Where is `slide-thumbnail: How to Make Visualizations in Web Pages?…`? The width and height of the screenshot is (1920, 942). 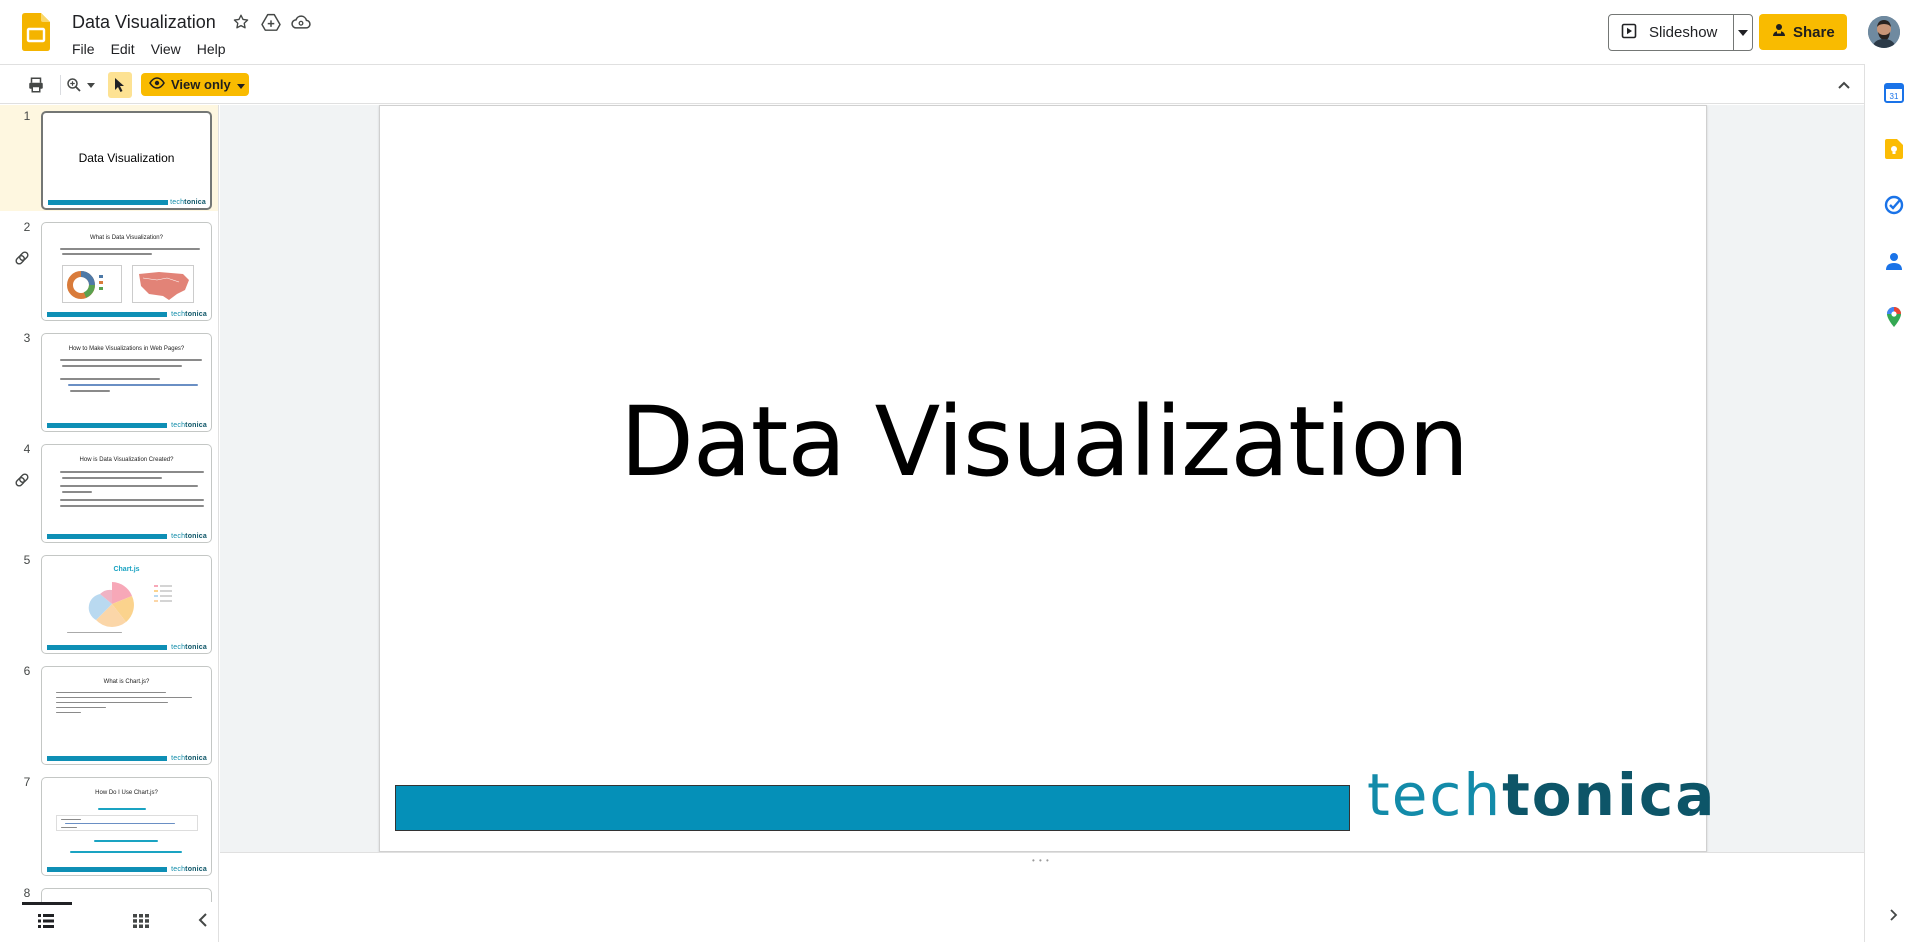
slide-thumbnail: How to Make Visualizations in Web Pages?… is located at coordinates (126, 382).